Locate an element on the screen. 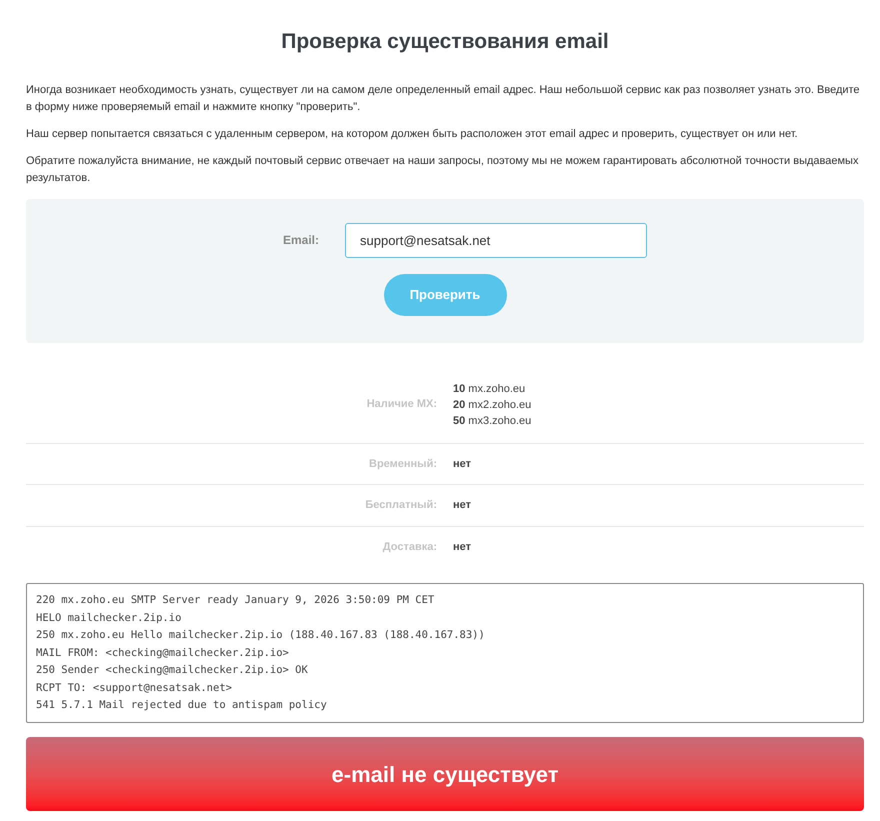 This screenshot has height=821, width=880. log-line: HELO mailchecker.2ip.io is located at coordinates (109, 617).